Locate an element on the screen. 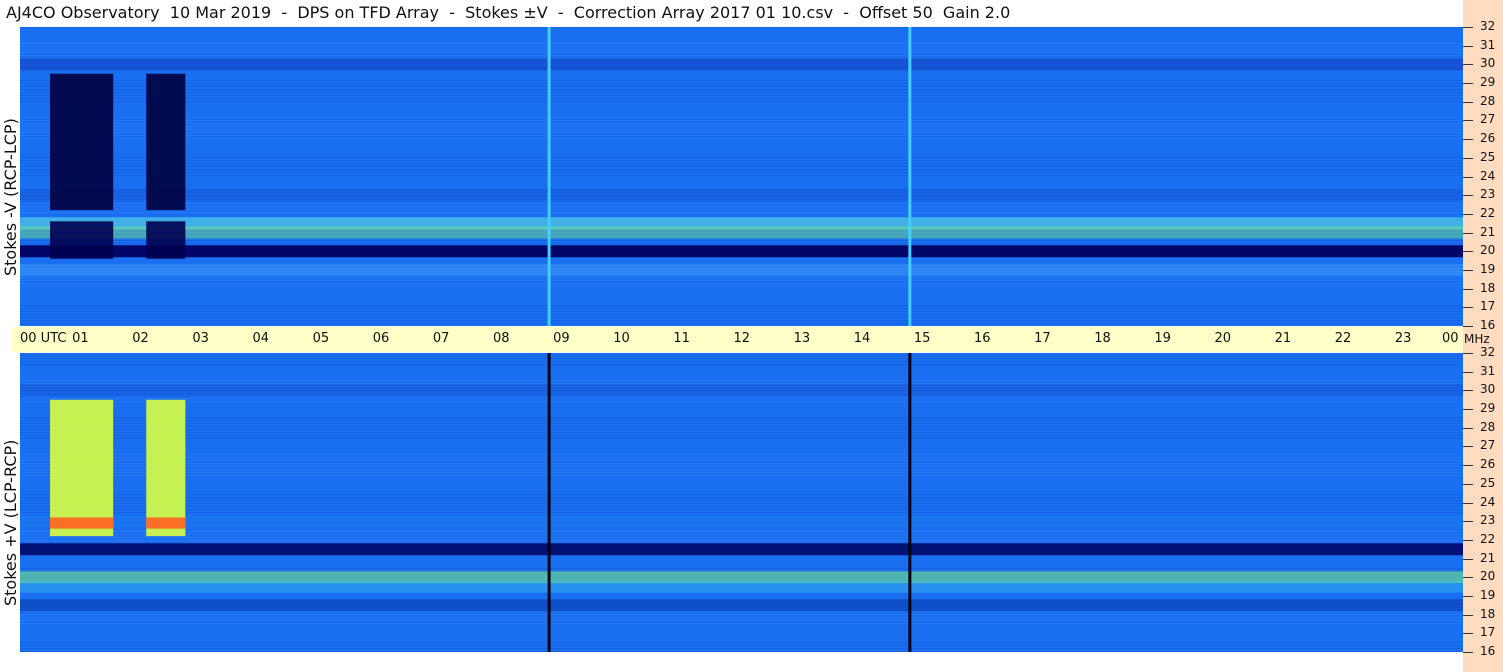 The width and height of the screenshot is (1503, 672). time-tick-label: 16 is located at coordinates (982, 338).